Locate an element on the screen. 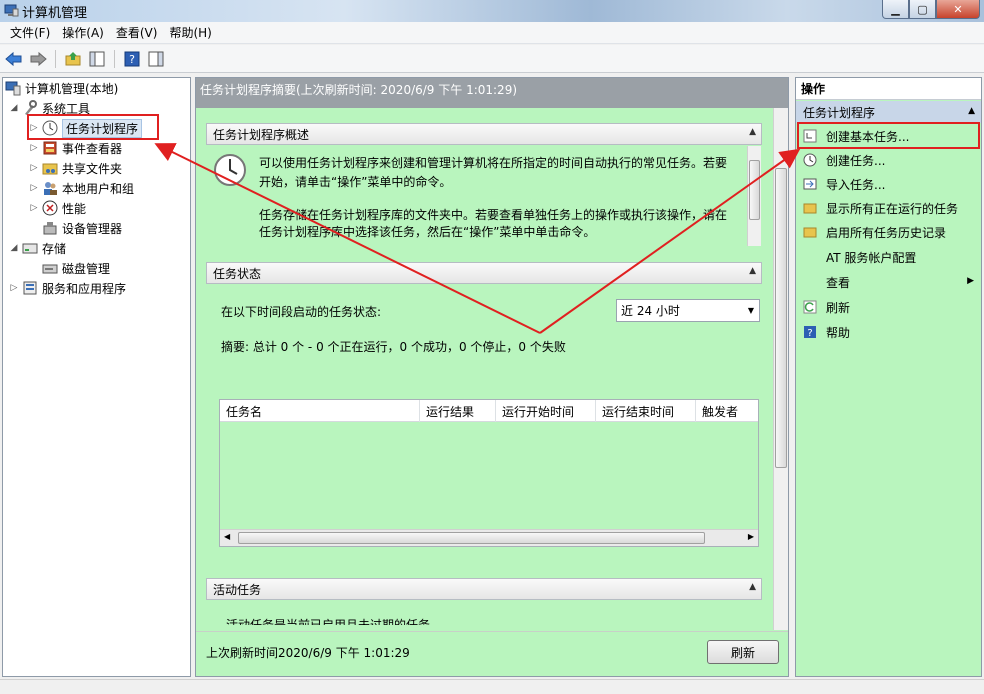 The height and width of the screenshot is (694, 984). overview-section-header: 任务计划程序概述 ▲ is located at coordinates (484, 134).